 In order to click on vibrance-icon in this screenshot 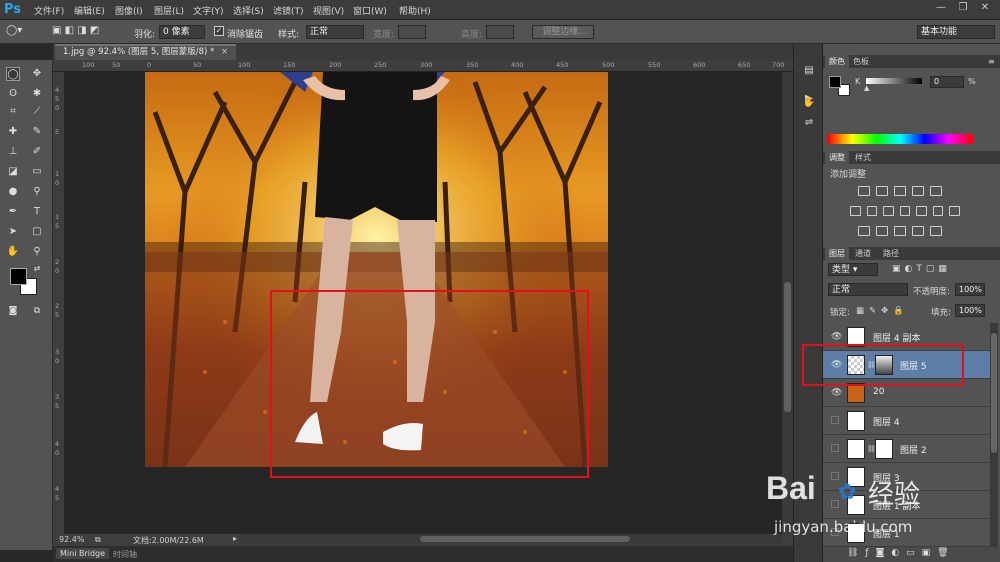, I will do `click(855, 211)`.